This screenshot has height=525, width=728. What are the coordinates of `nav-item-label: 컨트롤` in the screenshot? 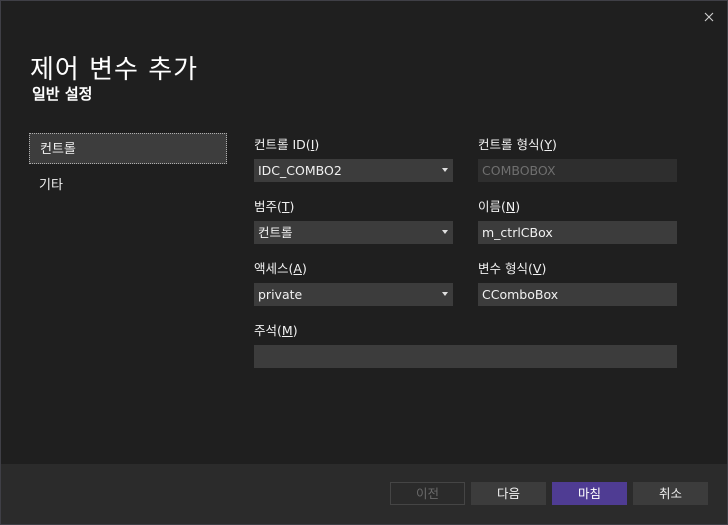 It's located at (58, 149).